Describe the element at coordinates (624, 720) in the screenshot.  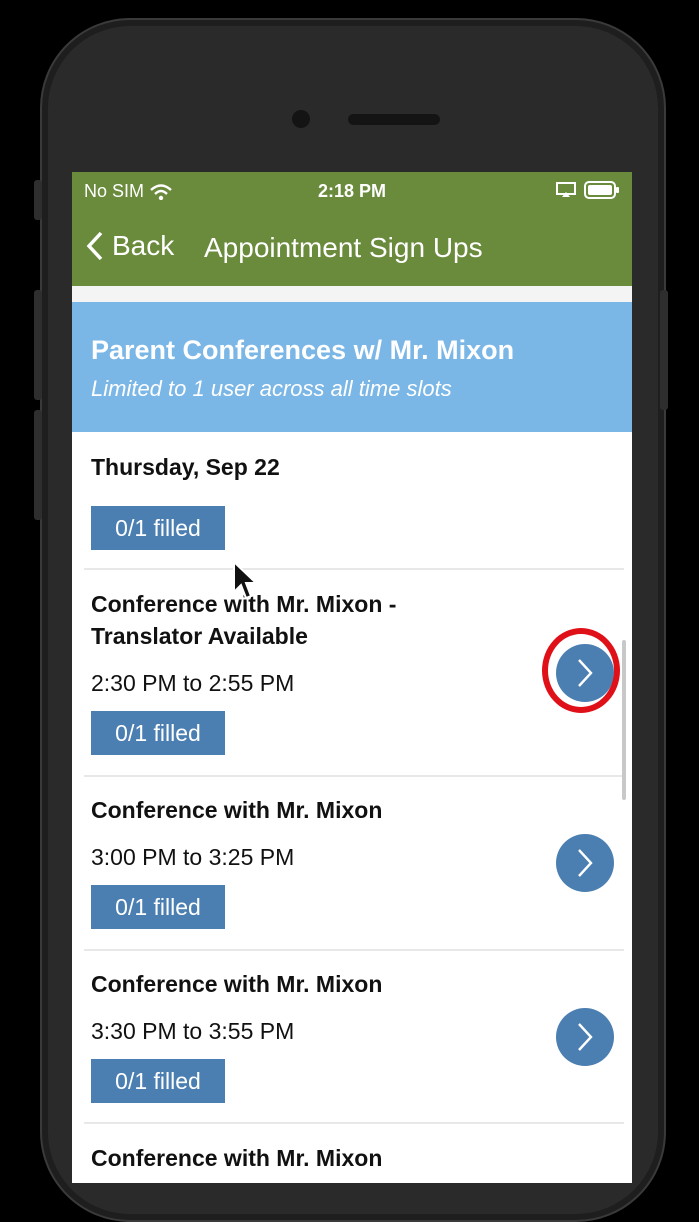
I see `scrollbar` at that location.